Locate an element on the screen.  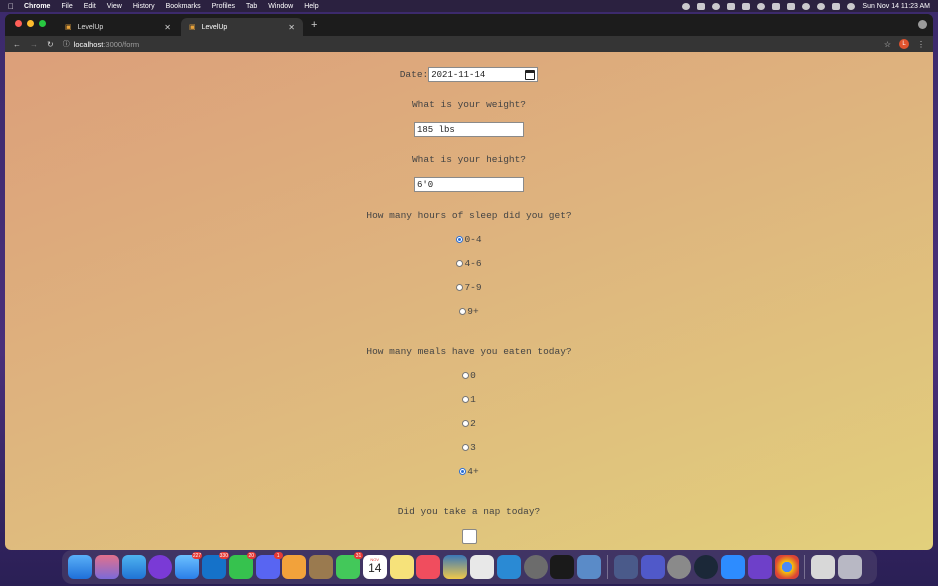
menu-app-name: Chrome is located at coordinates (37, 6).